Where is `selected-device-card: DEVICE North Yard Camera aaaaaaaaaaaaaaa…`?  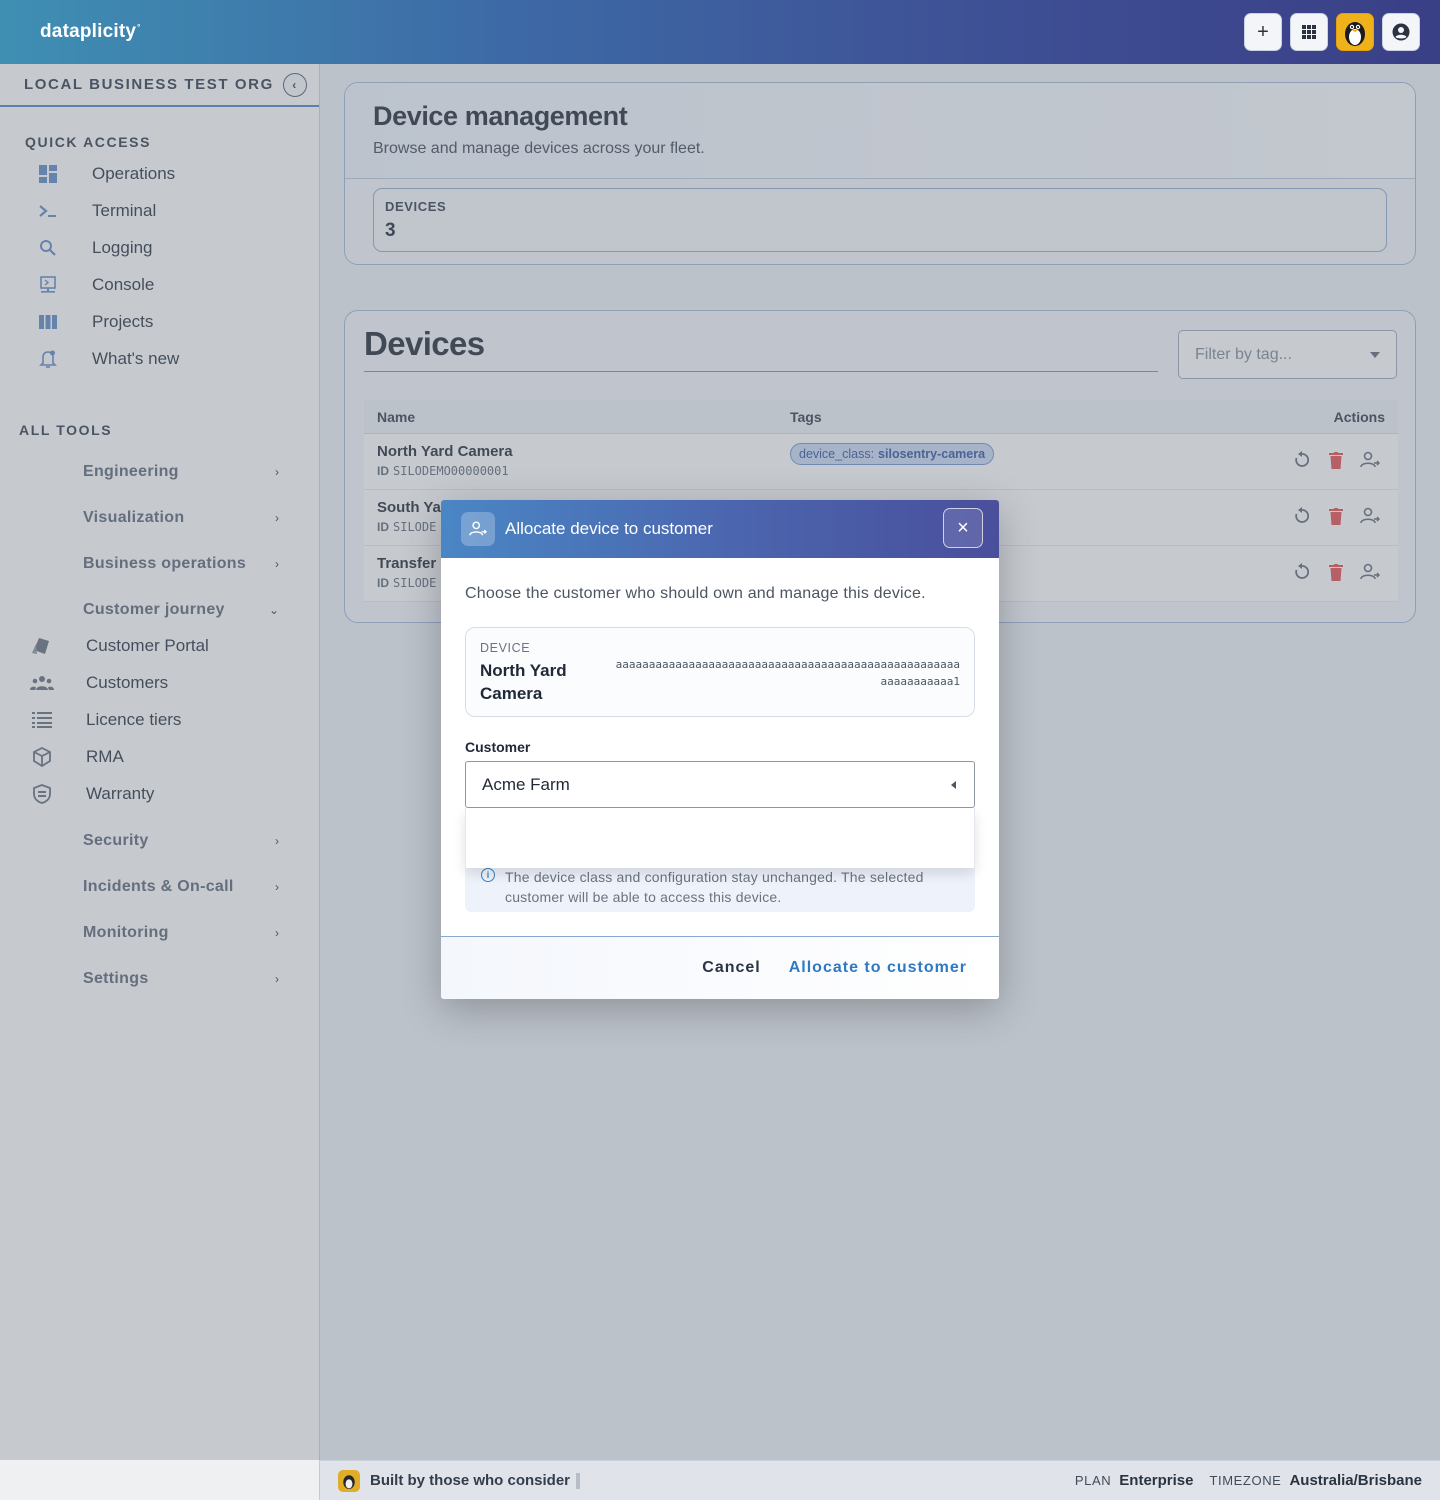
selected-device-card: DEVICE North Yard Camera aaaaaaaaaaaaaaa… is located at coordinates (720, 672).